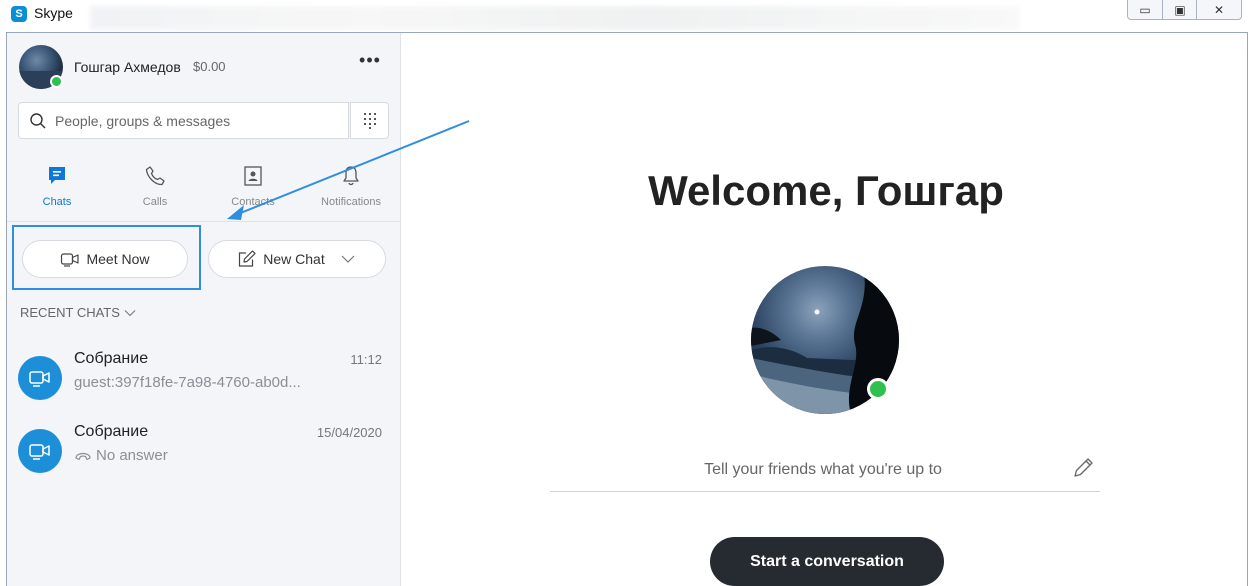 This screenshot has height=586, width=1253. What do you see at coordinates (204, 453) in the screenshot?
I see `chat-list-item: Собрание 15/04/2020 No answer` at bounding box center [204, 453].